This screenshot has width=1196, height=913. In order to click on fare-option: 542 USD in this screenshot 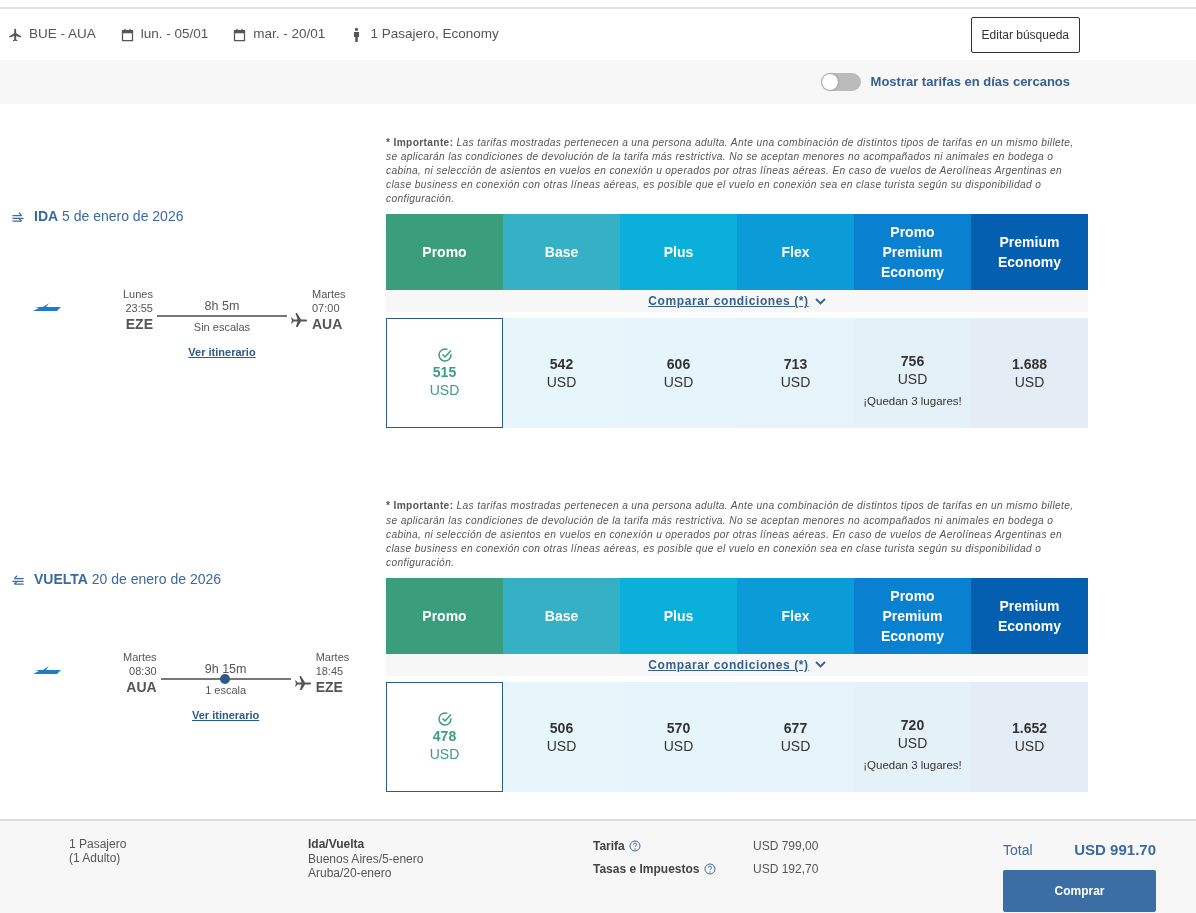, I will do `click(561, 373)`.